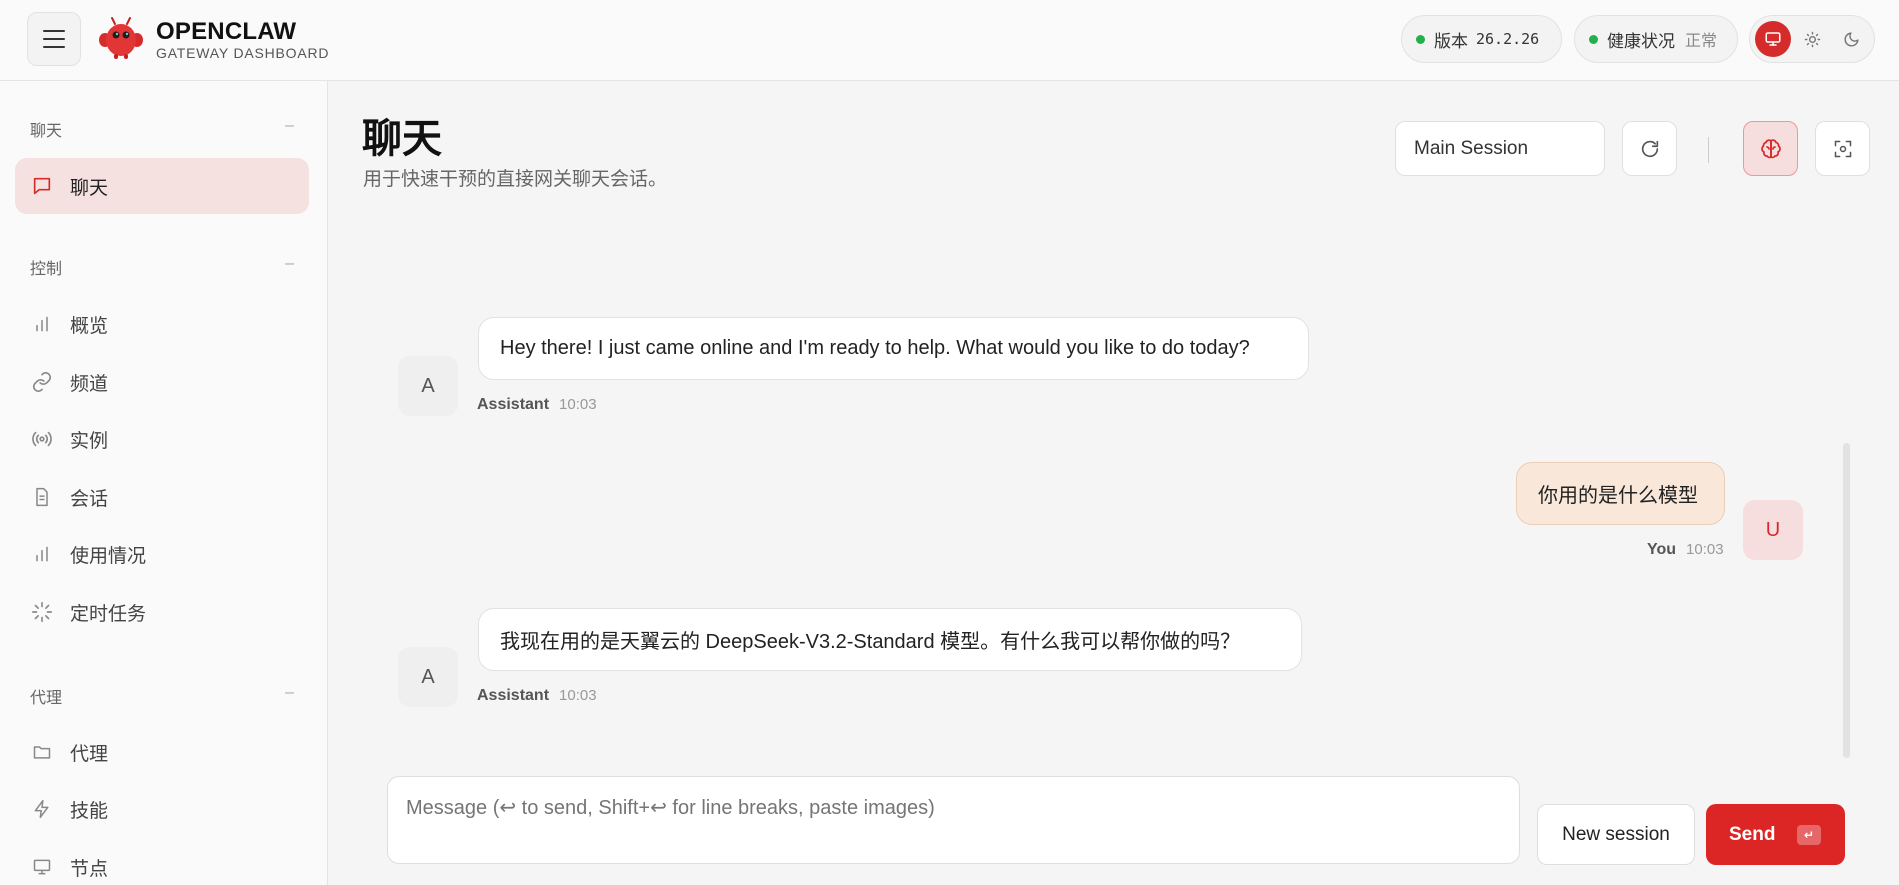 The image size is (1899, 885). What do you see at coordinates (162, 752) in the screenshot?
I see `sidebar-item-agents: 代理` at bounding box center [162, 752].